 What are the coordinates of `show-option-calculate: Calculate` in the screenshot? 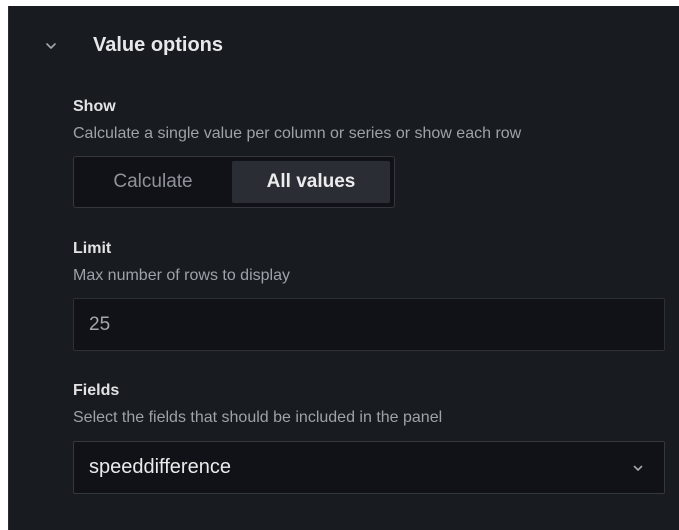 It's located at (153, 182).